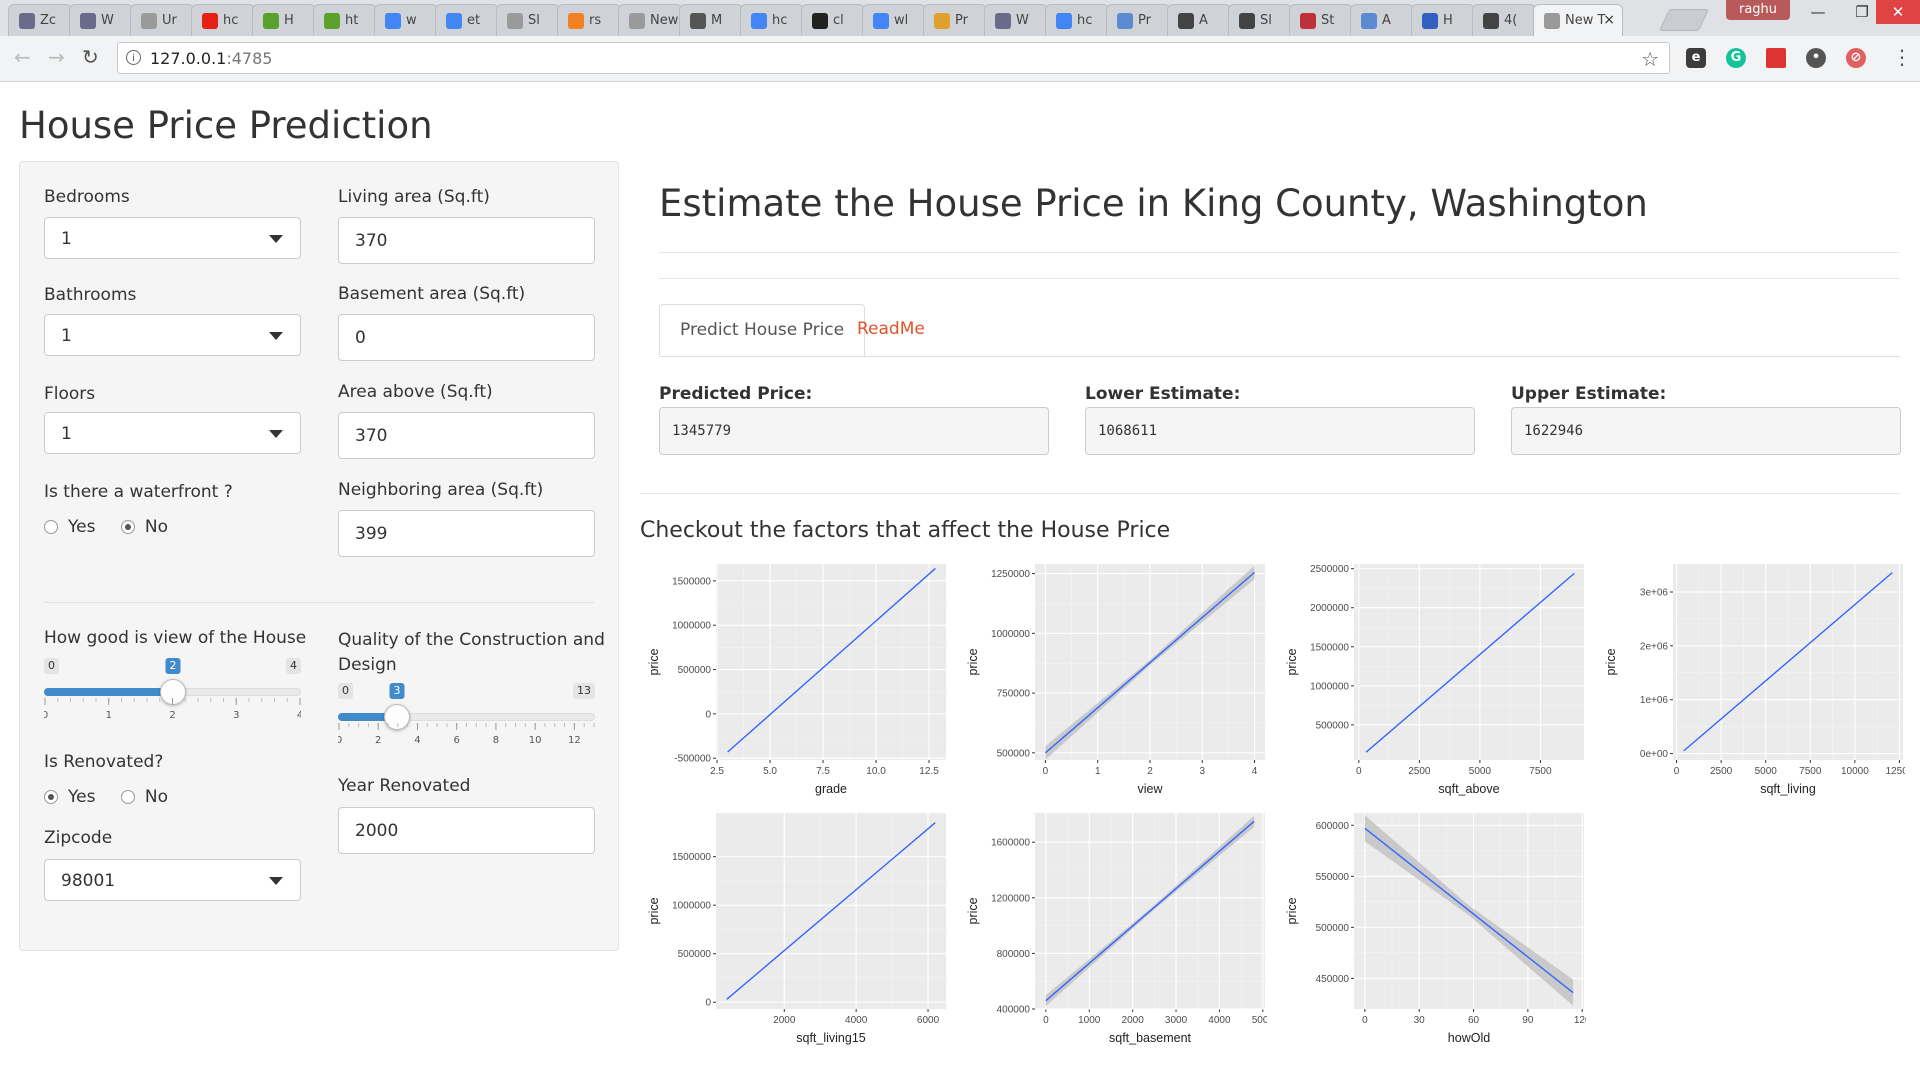 The height and width of the screenshot is (1080, 1920). Describe the element at coordinates (22, 57) in the screenshot. I see `back-icon: ←` at that location.